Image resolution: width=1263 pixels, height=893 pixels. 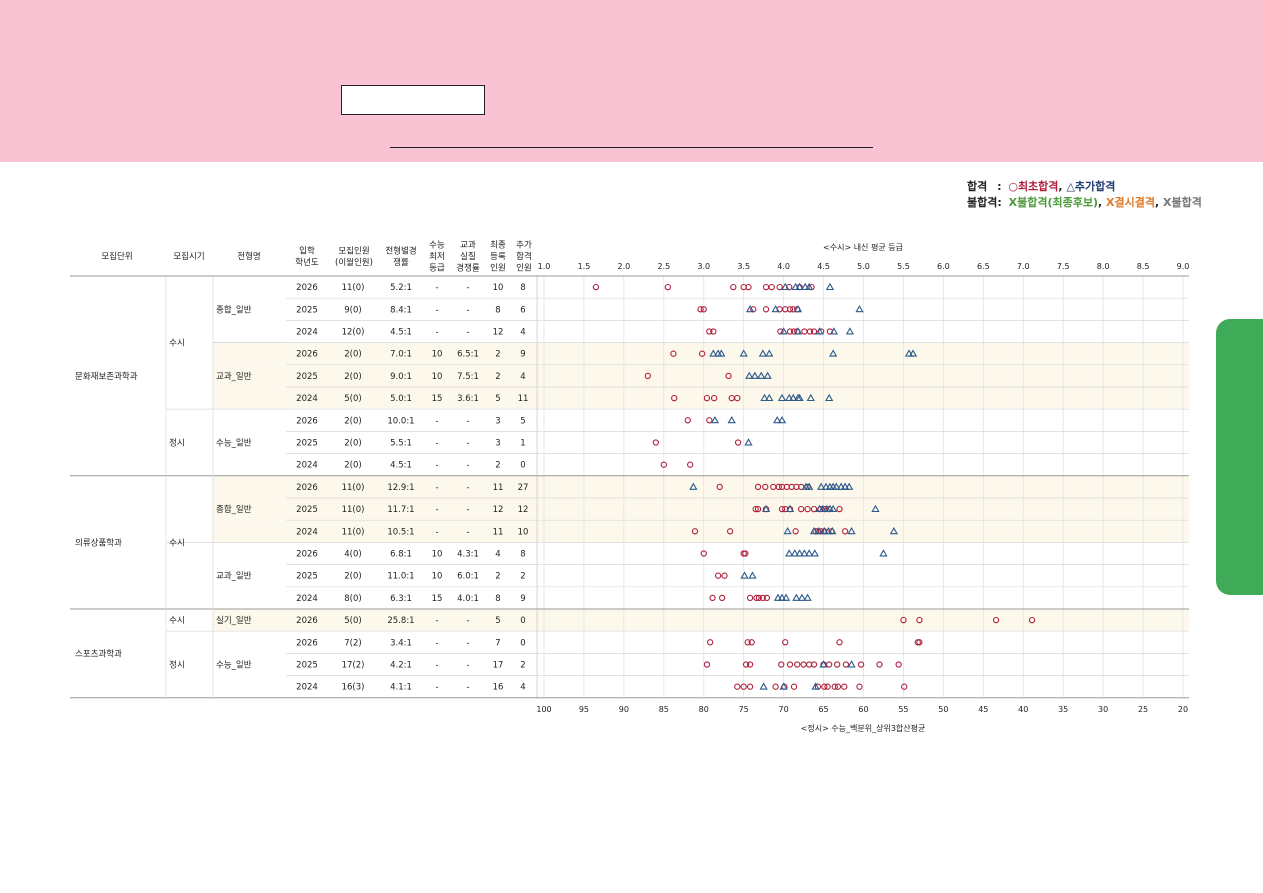 What do you see at coordinates (497, 577) in the screenshot?
I see `cell-enrolled: 2` at bounding box center [497, 577].